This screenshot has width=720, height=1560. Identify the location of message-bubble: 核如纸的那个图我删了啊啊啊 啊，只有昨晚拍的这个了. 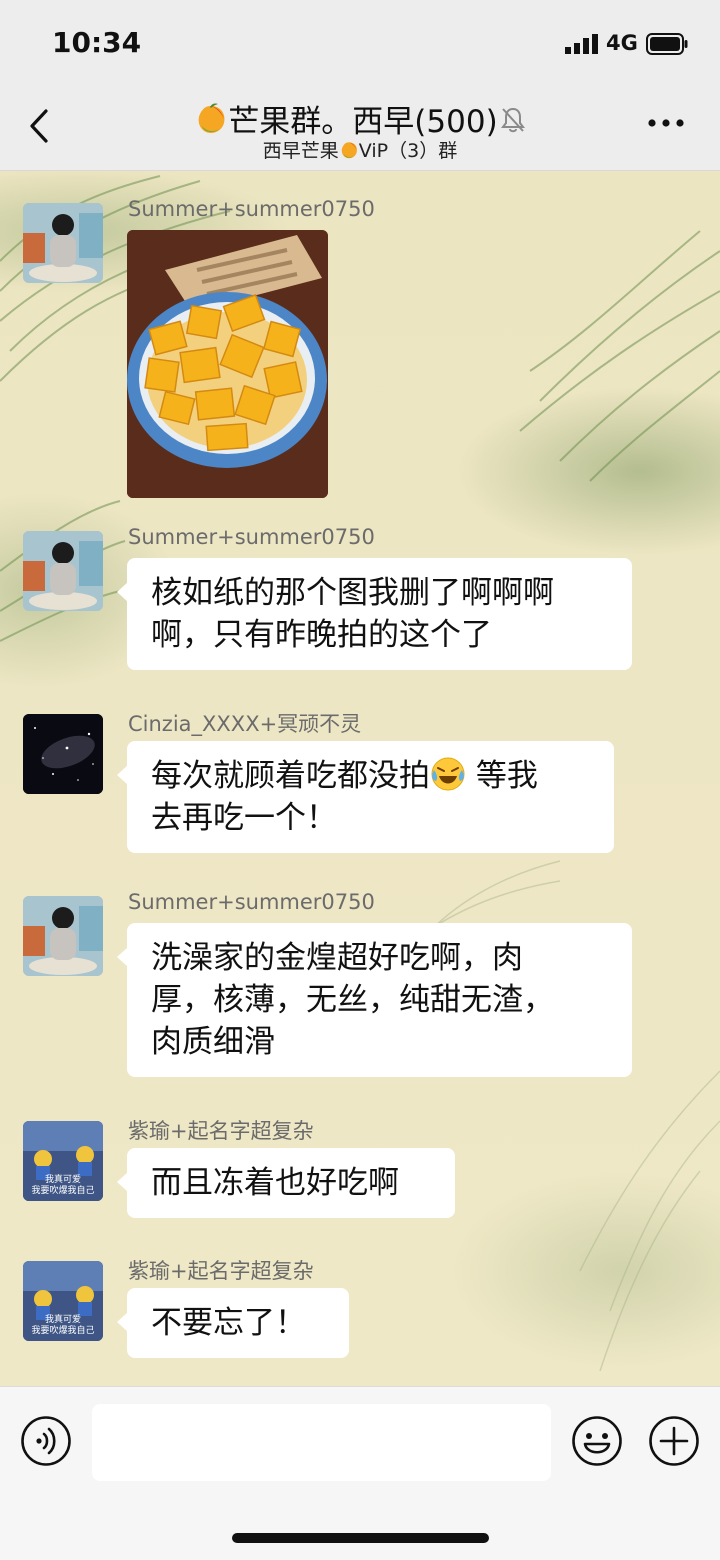
(374, 614).